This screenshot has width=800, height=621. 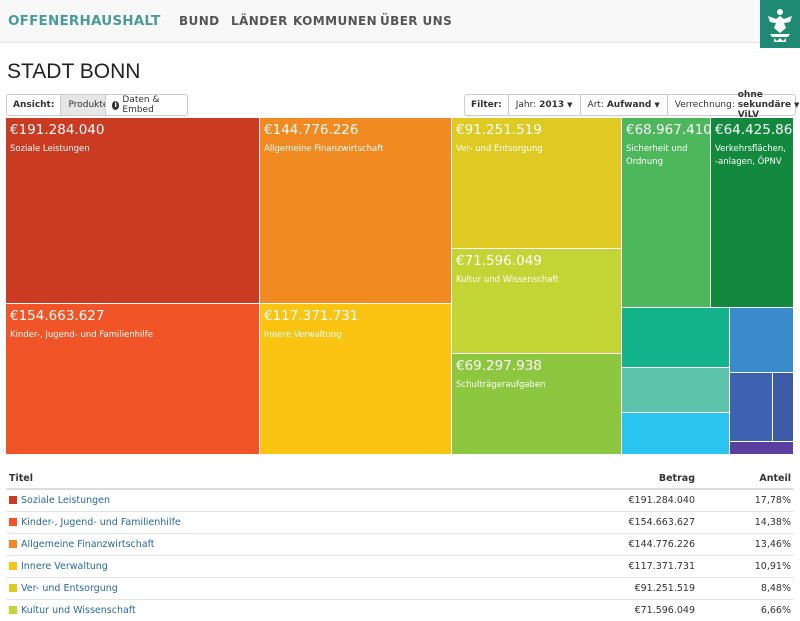 What do you see at coordinates (335, 21) in the screenshot?
I see `nav-link-kommunen: KOMMUNEN` at bounding box center [335, 21].